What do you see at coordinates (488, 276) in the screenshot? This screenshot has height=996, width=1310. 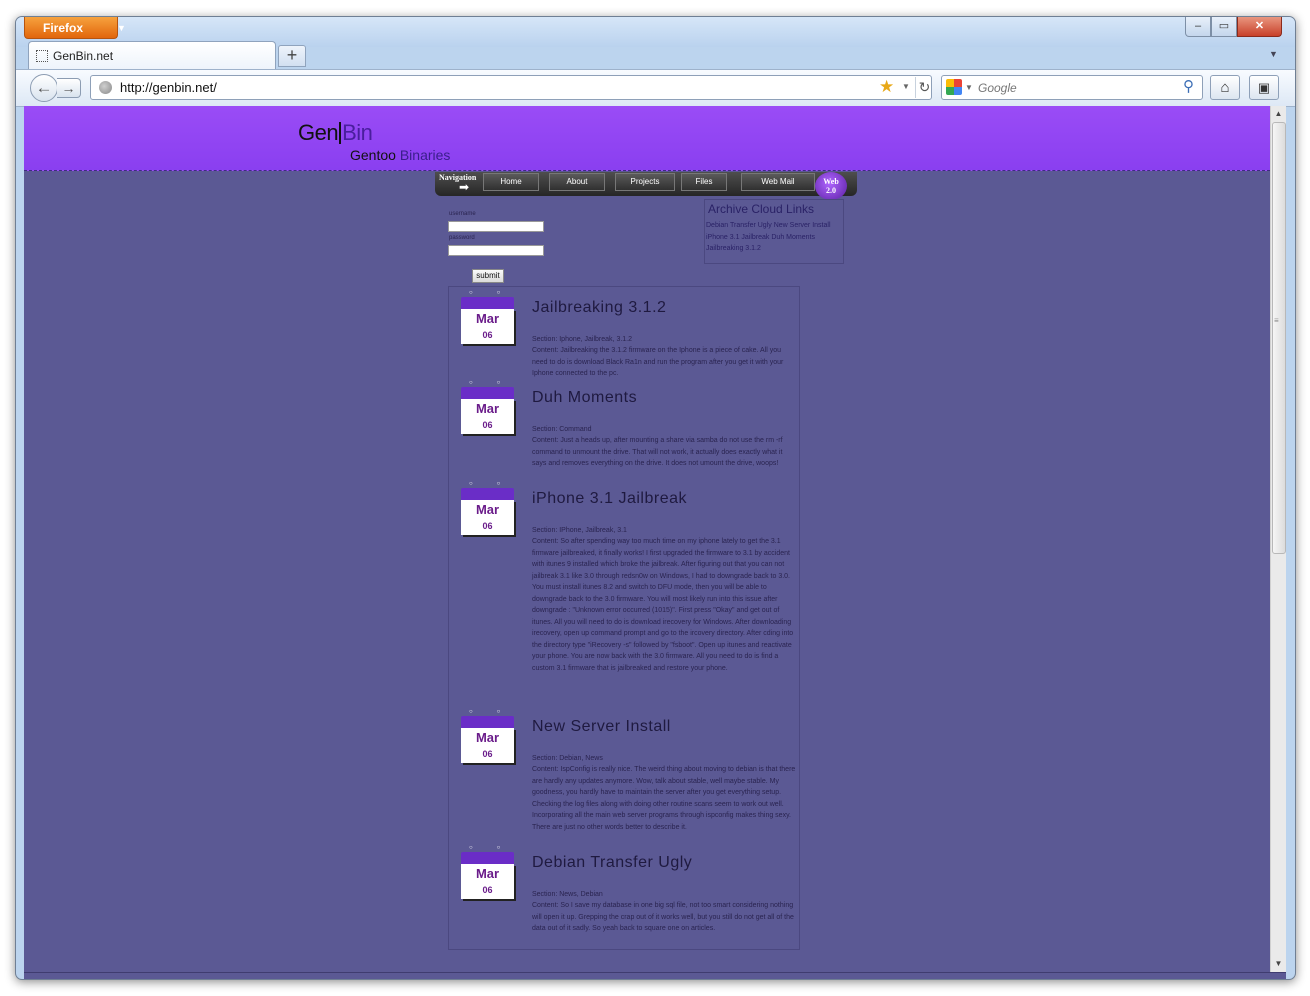 I see `submit-button: submit` at bounding box center [488, 276].